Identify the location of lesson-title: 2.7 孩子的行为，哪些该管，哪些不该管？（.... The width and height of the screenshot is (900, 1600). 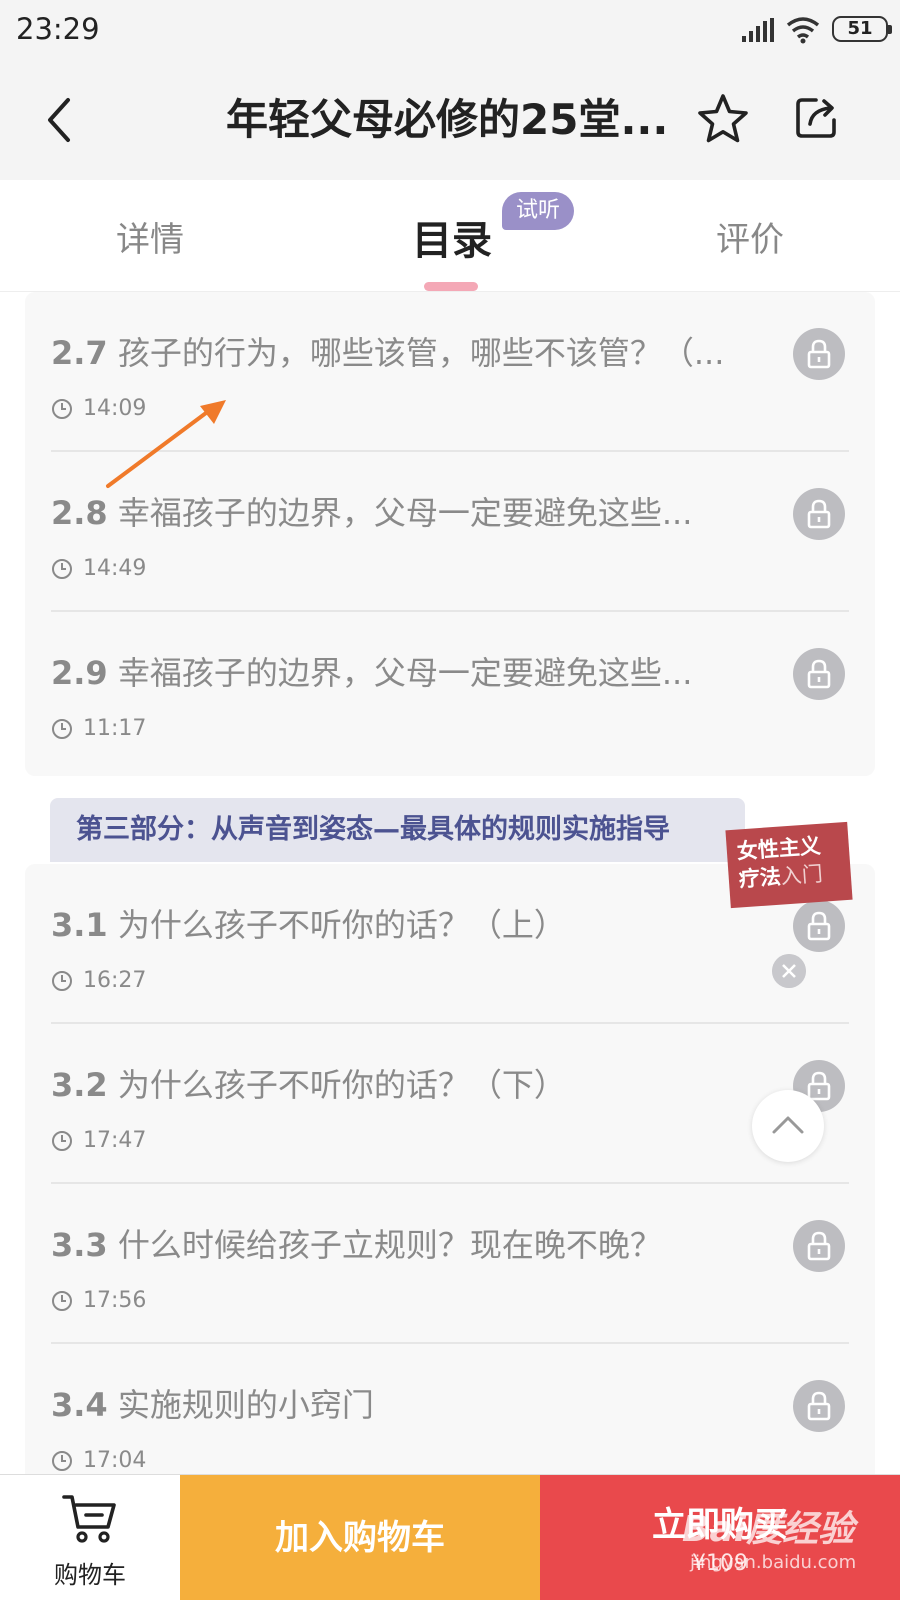
(388, 353).